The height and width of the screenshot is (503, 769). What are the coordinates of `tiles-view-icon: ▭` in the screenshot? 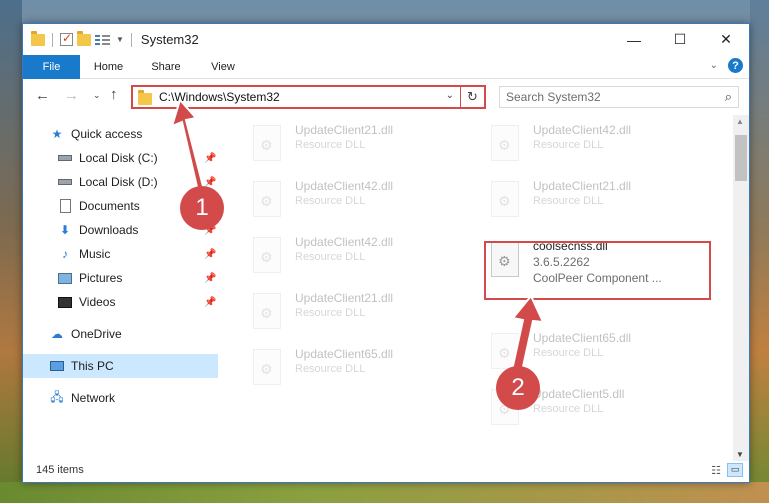 It's located at (735, 470).